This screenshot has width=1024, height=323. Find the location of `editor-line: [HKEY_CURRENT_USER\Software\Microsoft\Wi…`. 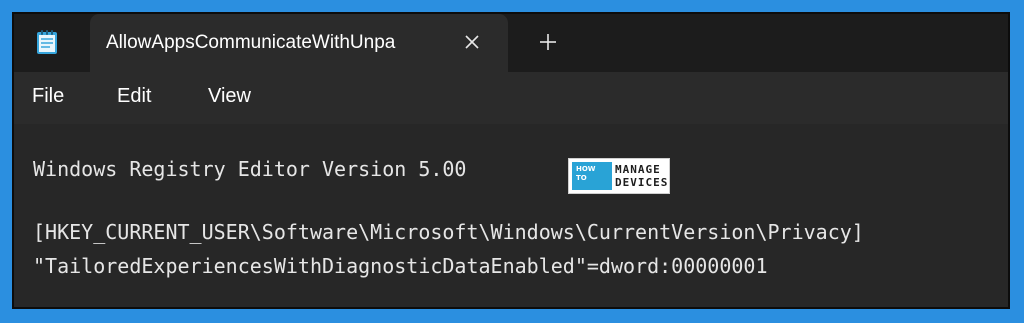

editor-line: [HKEY_CURRENT_USER\Software\Microsoft\Wi… is located at coordinates (448, 232).